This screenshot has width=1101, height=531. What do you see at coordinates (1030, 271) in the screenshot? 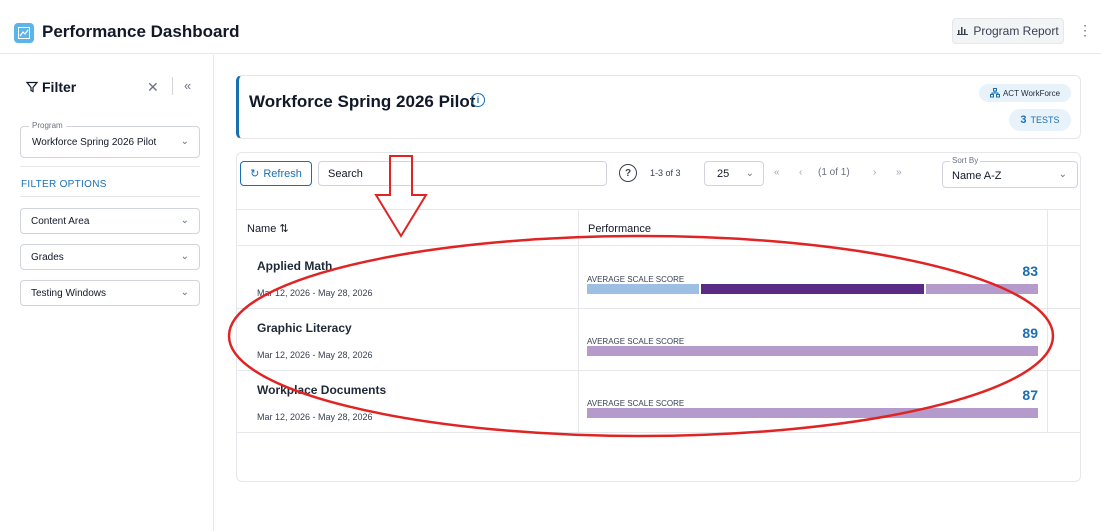
I see `score-value: 83` at bounding box center [1030, 271].